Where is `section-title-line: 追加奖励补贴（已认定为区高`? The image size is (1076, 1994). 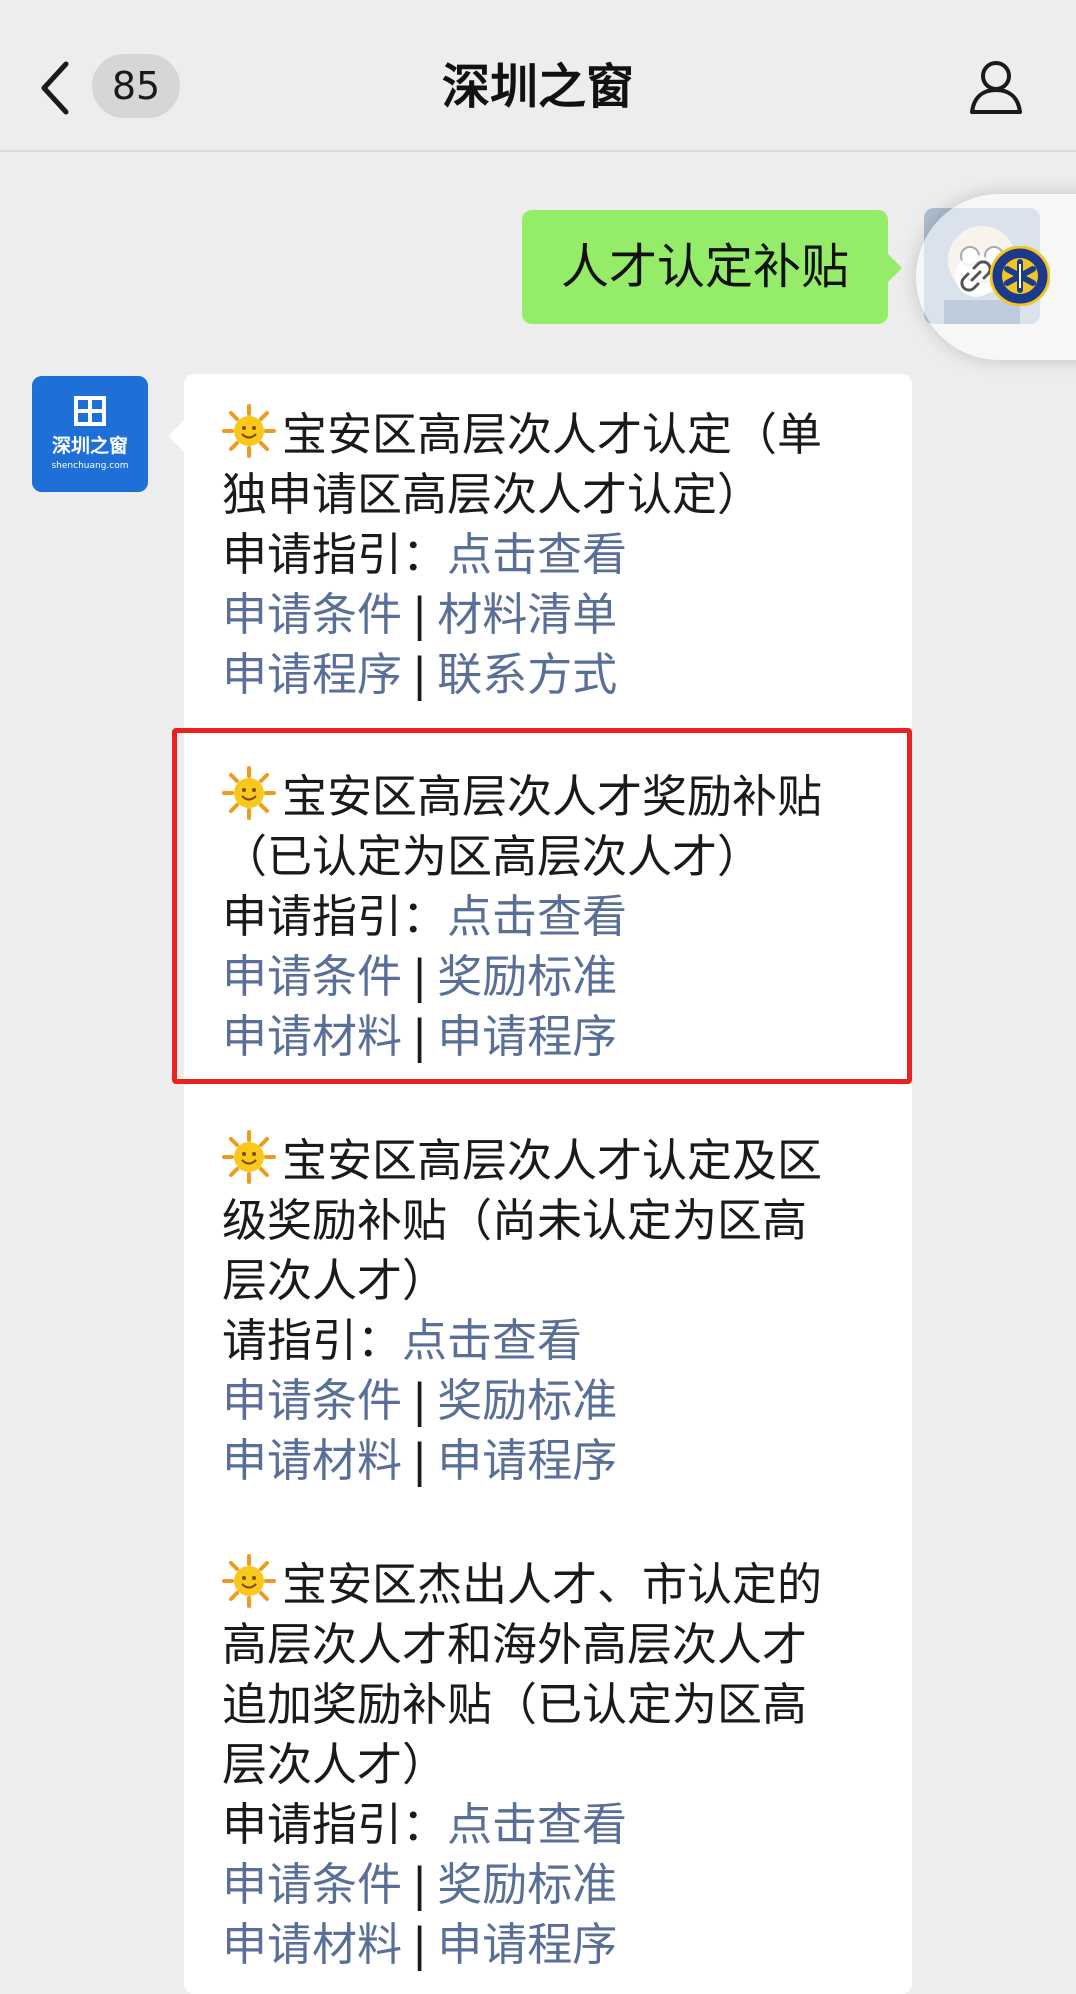
section-title-line: 追加奖励补贴（已认定为区高 is located at coordinates (515, 1704).